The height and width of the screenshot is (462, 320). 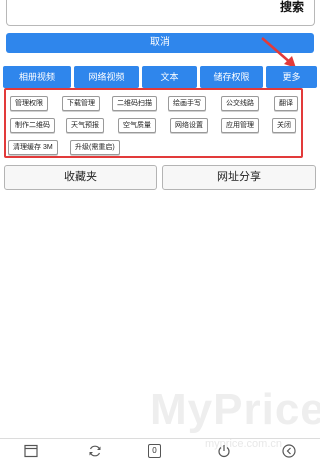 What do you see at coordinates (289, 451) in the screenshot?
I see `back-icon` at bounding box center [289, 451].